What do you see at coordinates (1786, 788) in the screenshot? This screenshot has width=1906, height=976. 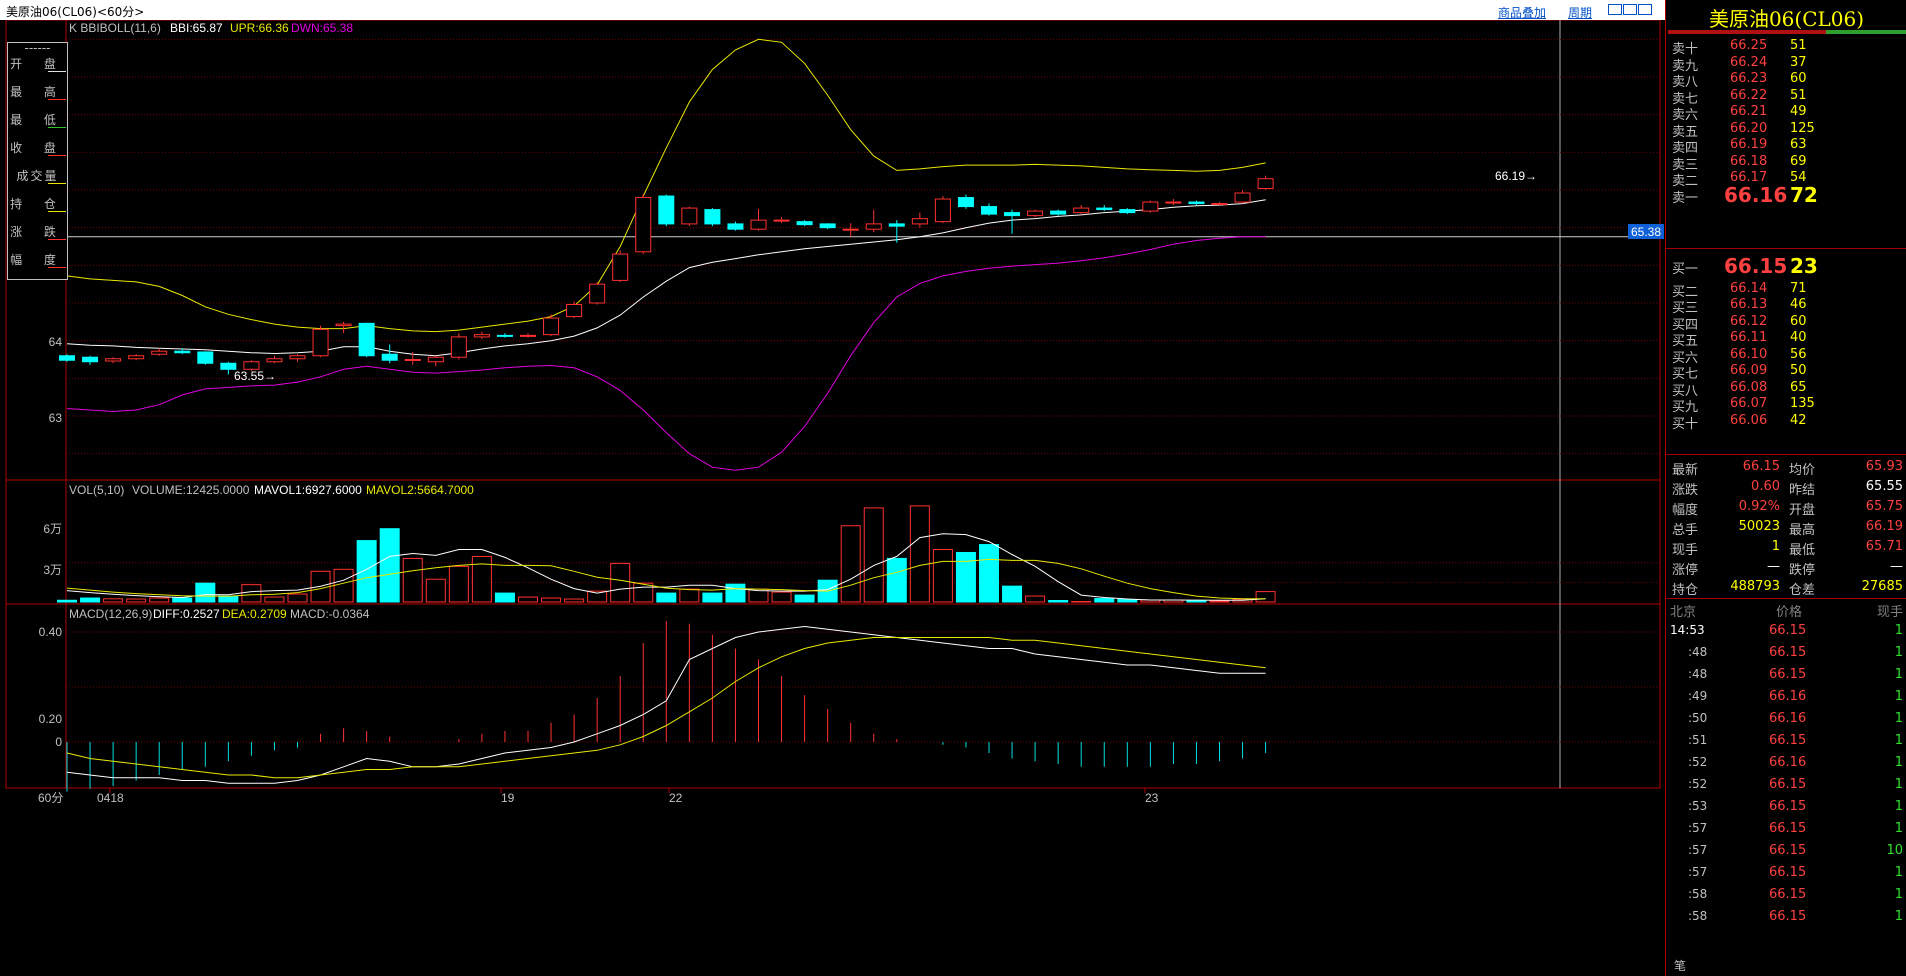 I see `tick-row: :52 66.15 1` at bounding box center [1786, 788].